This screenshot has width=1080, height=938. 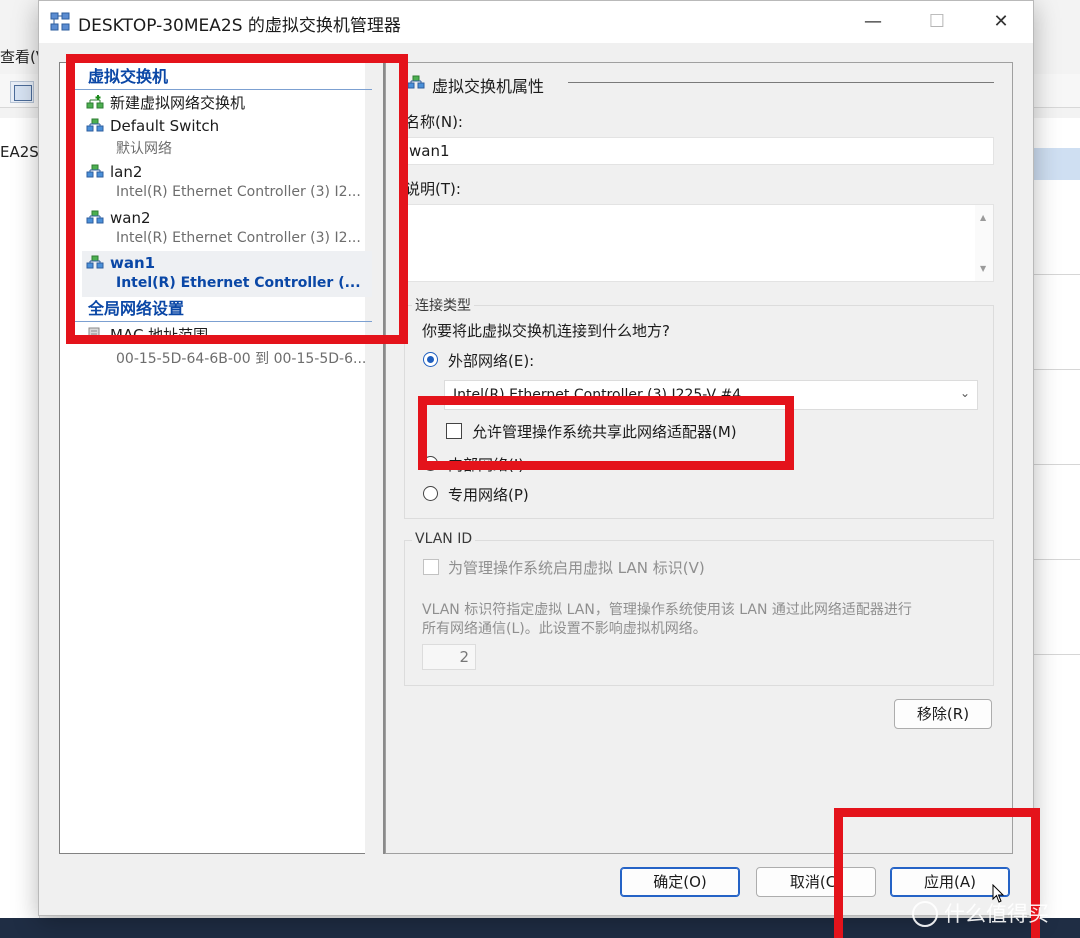 What do you see at coordinates (444, 539) in the screenshot?
I see `vlan-group-title: VLAN ID` at bounding box center [444, 539].